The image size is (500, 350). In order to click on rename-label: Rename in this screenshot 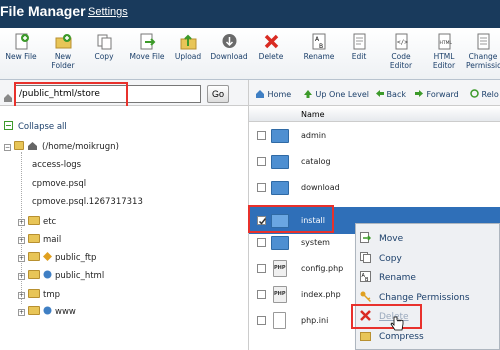, I will do `click(319, 56)`.